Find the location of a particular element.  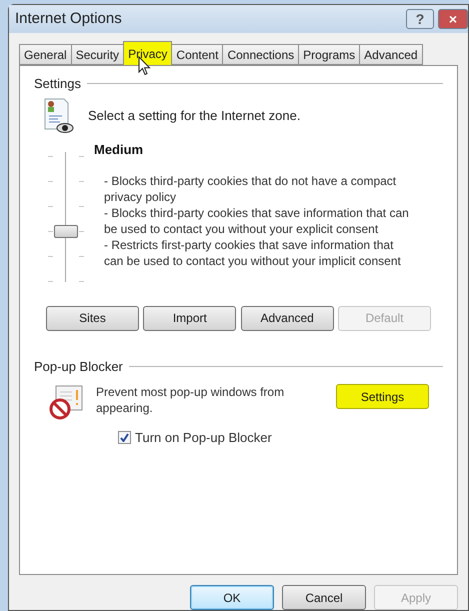

blocked-popup-icon is located at coordinates (66, 402).